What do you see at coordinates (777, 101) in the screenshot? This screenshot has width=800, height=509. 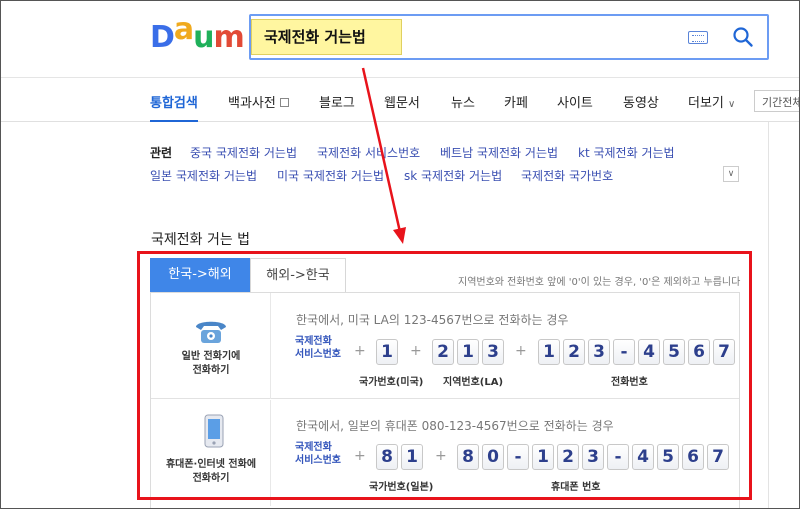 I see `period-filter: 기간전체` at bounding box center [777, 101].